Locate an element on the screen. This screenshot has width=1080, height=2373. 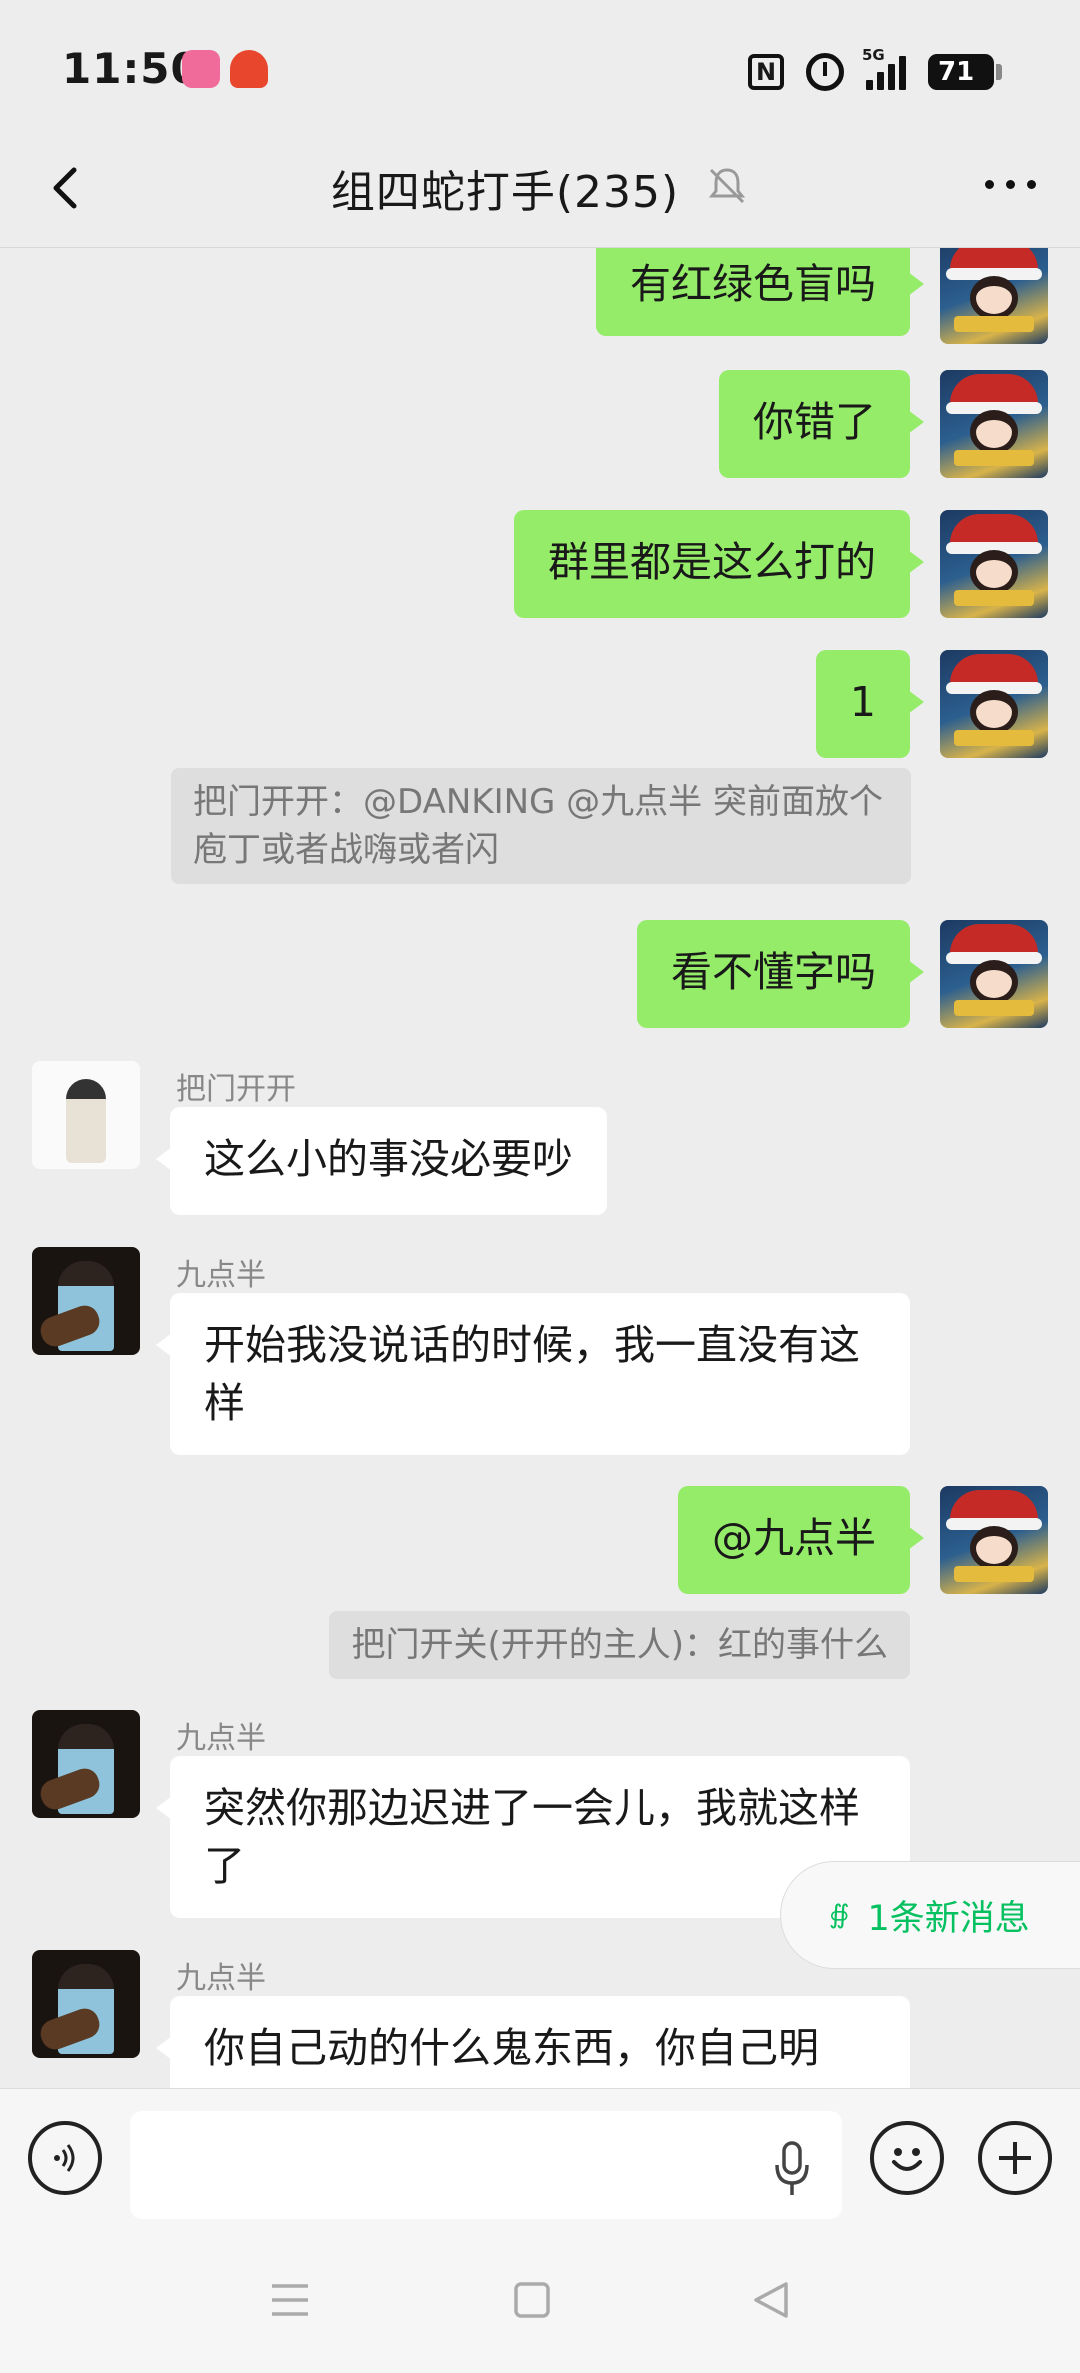
plus-icon is located at coordinates (1015, 2158).